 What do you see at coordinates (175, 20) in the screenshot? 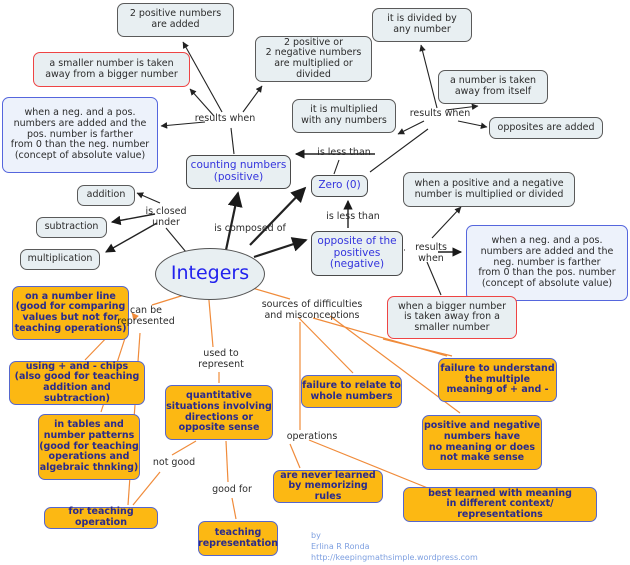
I see `node-two-positive-added: 2 positive numbers are added` at bounding box center [175, 20].